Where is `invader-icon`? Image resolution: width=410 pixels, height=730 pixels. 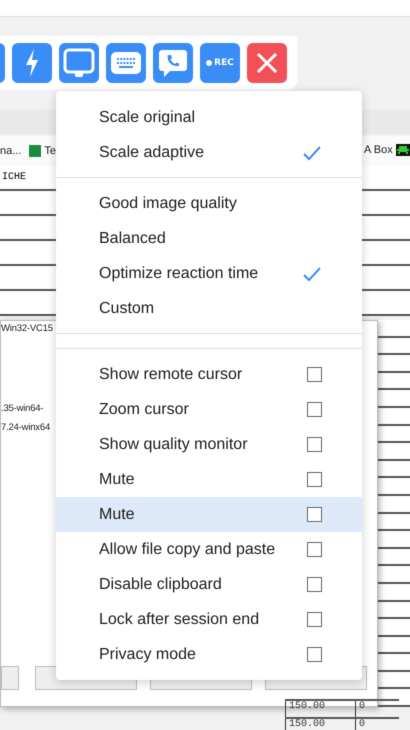
invader-icon is located at coordinates (403, 150).